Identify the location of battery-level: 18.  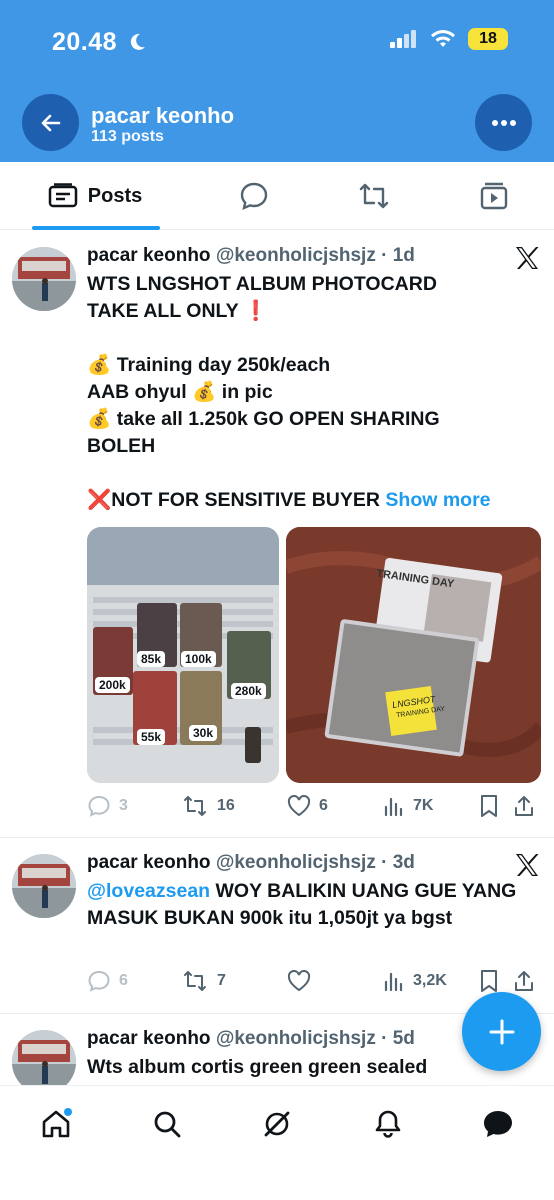
(488, 38).